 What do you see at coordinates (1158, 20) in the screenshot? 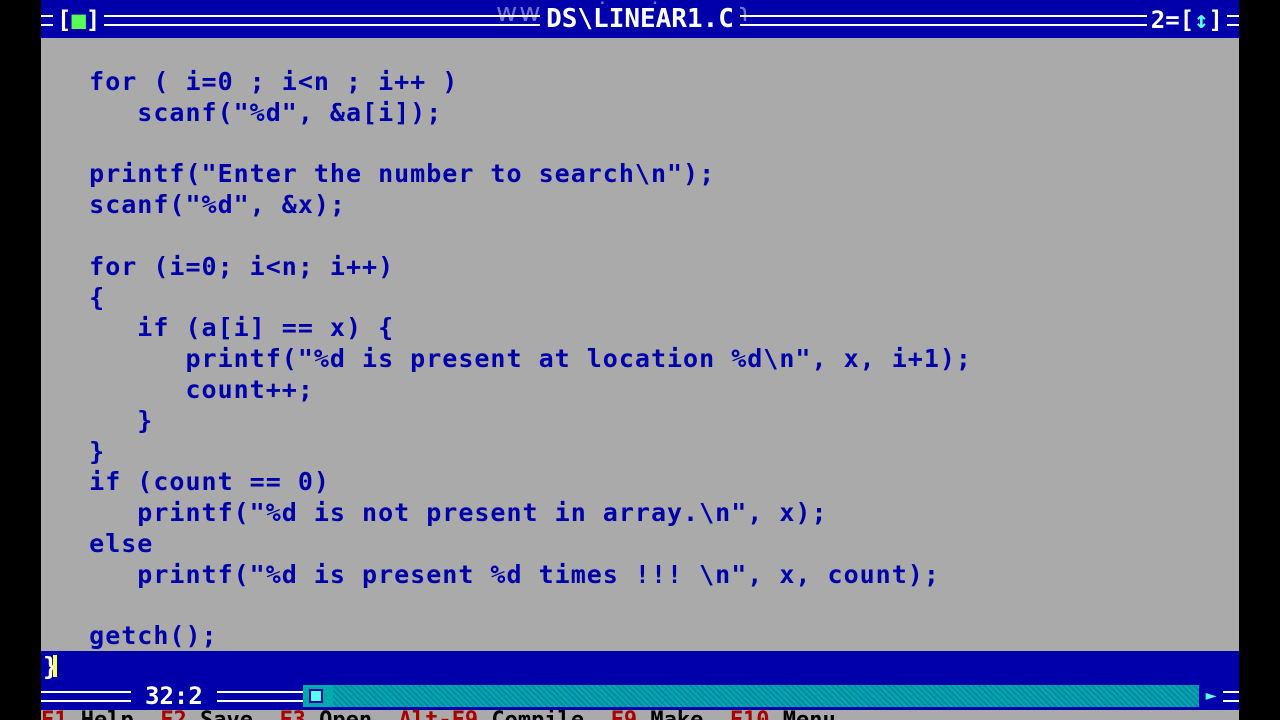
I see `window-number: 2` at bounding box center [1158, 20].